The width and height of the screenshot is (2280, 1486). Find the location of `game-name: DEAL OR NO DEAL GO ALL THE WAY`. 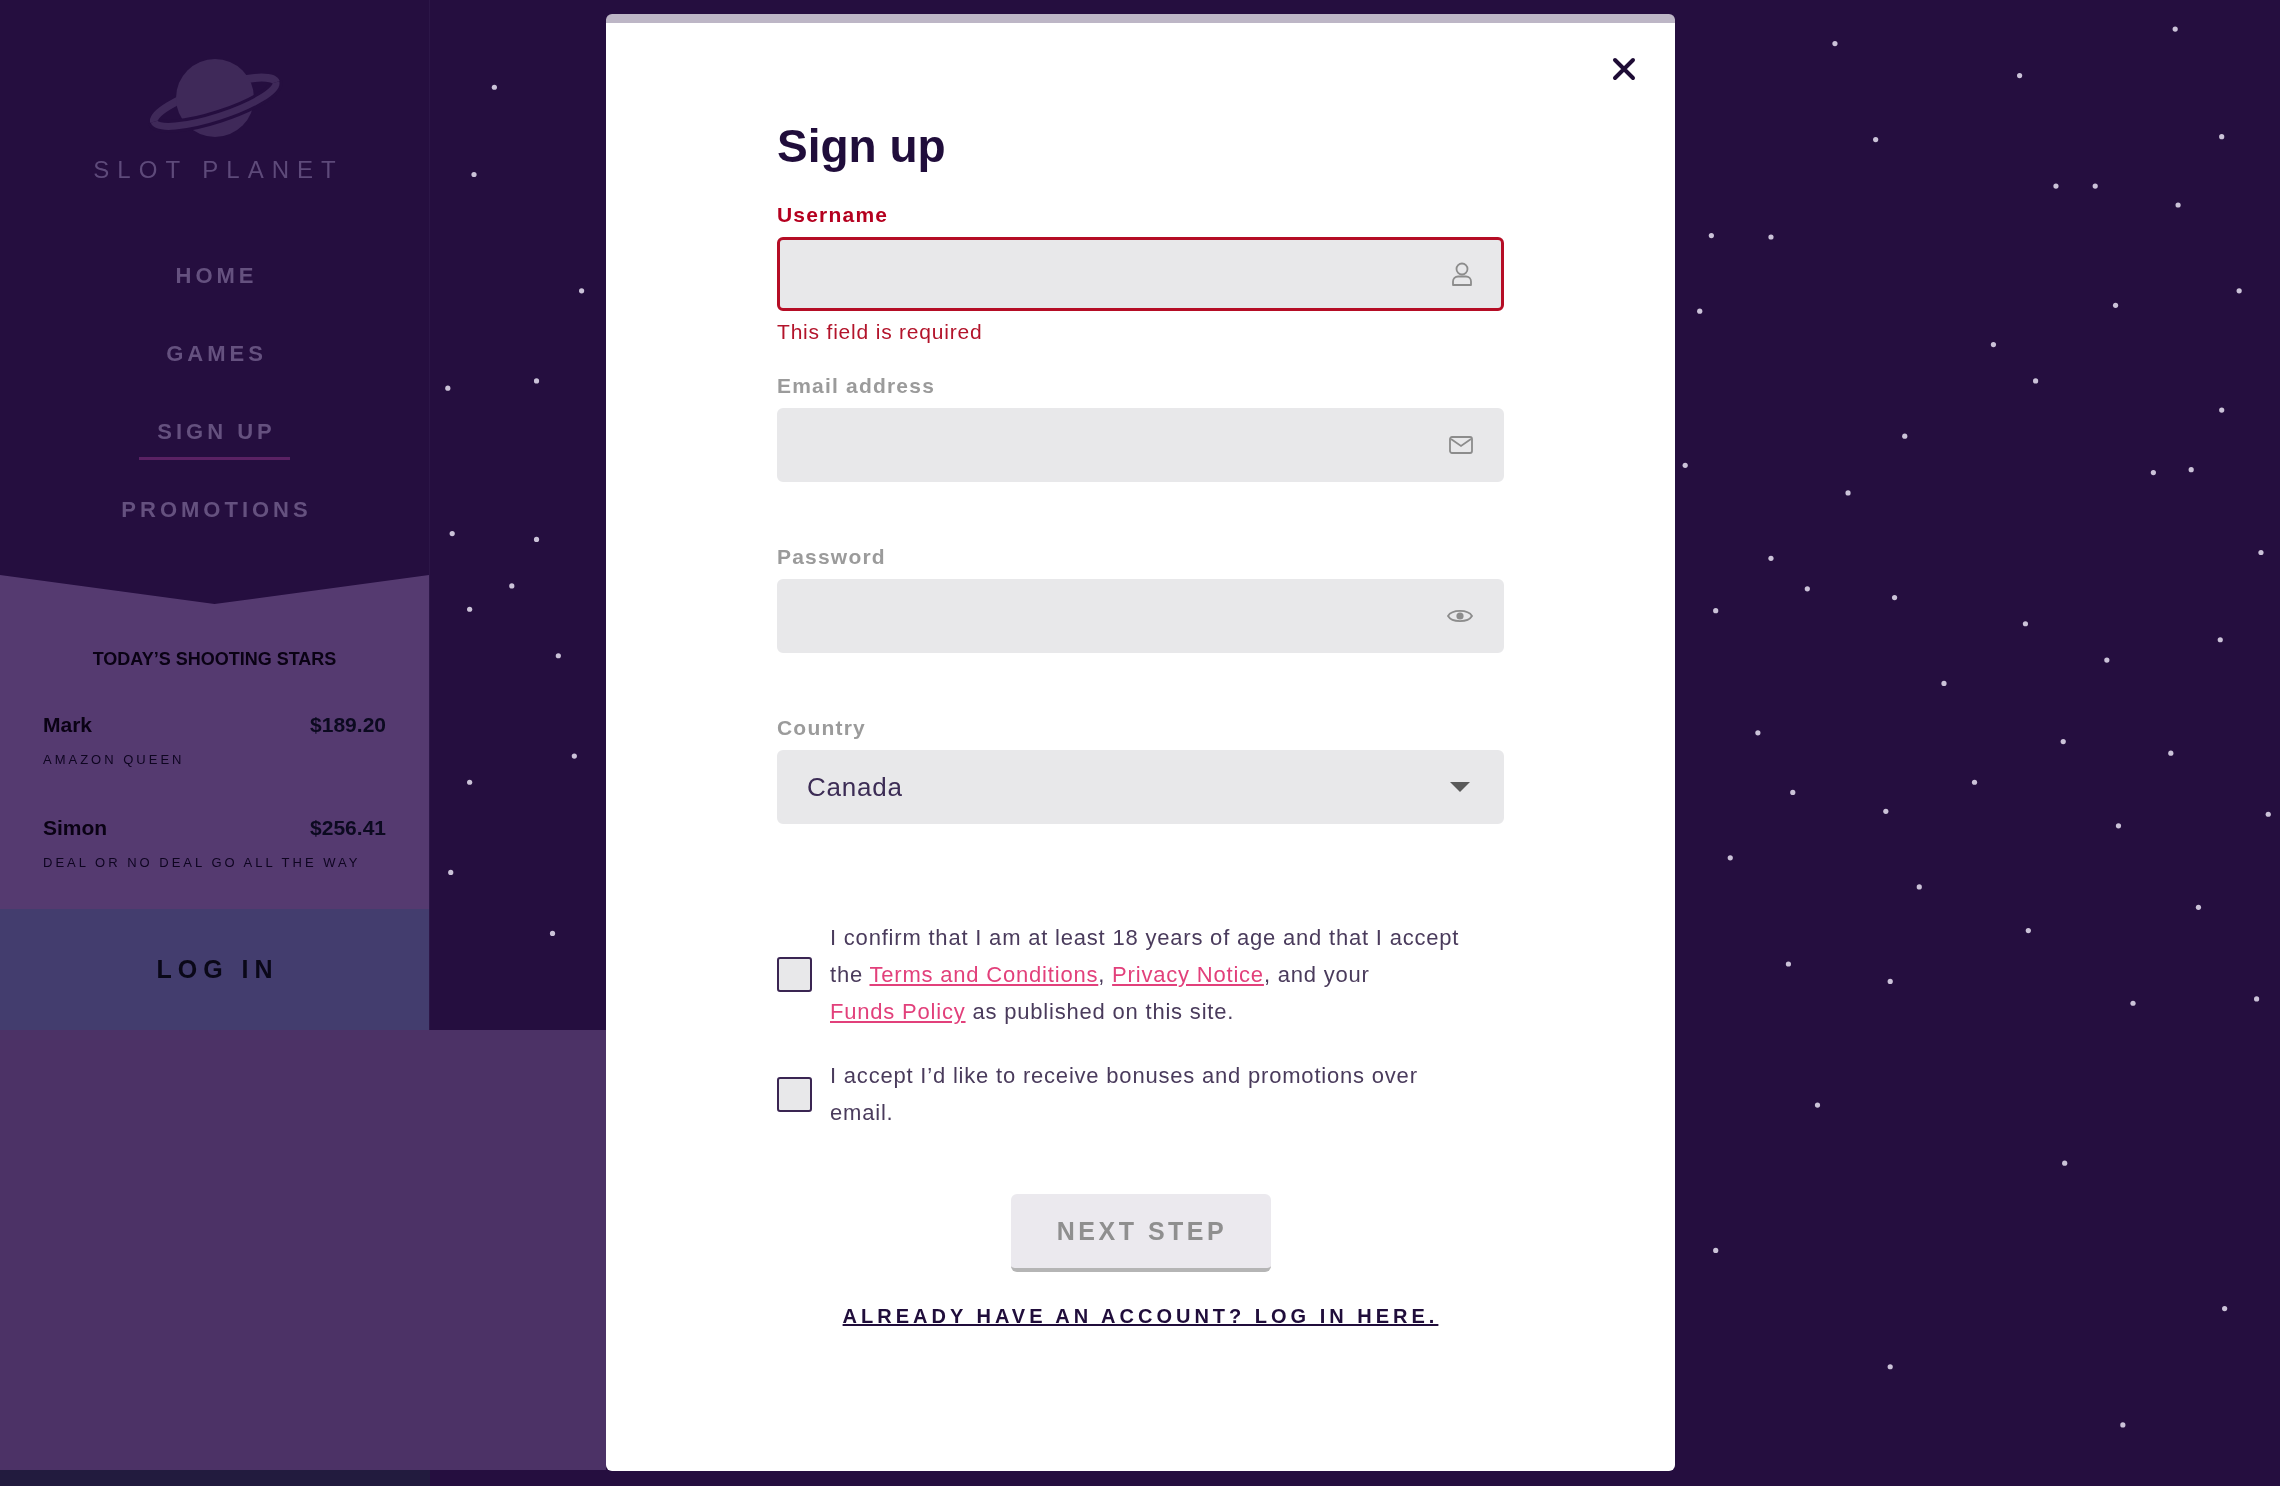

game-name: DEAL OR NO DEAL GO ALL THE WAY is located at coordinates (202, 863).